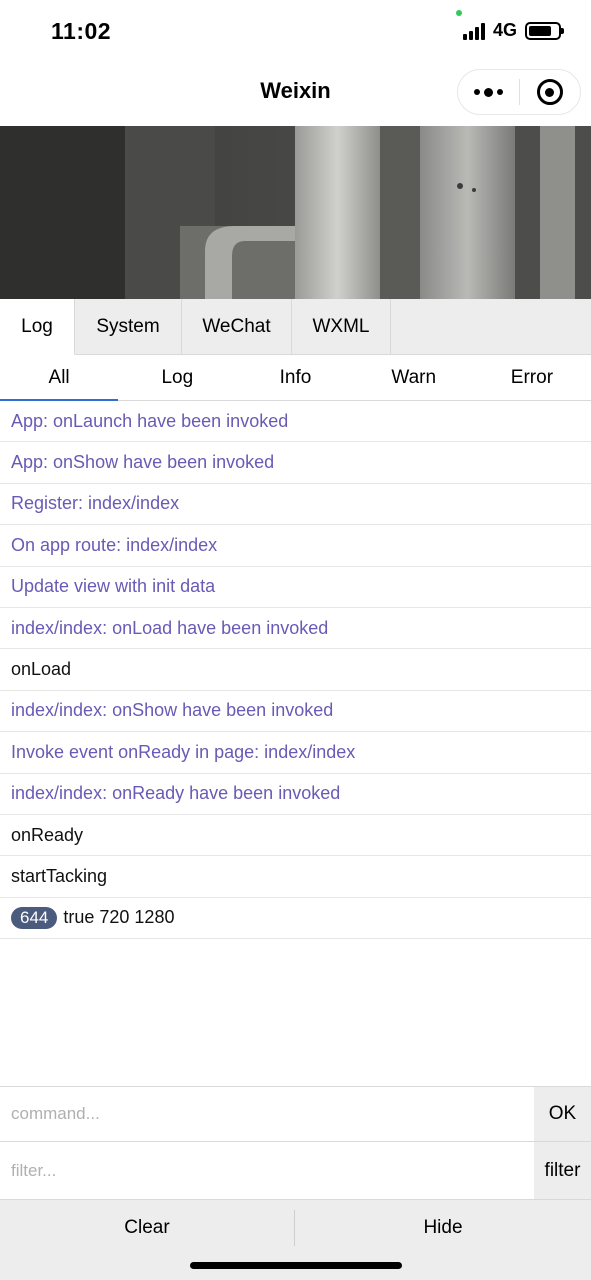 This screenshot has height=1280, width=591. Describe the element at coordinates (295, 505) in the screenshot. I see `log-entry: Register: index/index` at that location.